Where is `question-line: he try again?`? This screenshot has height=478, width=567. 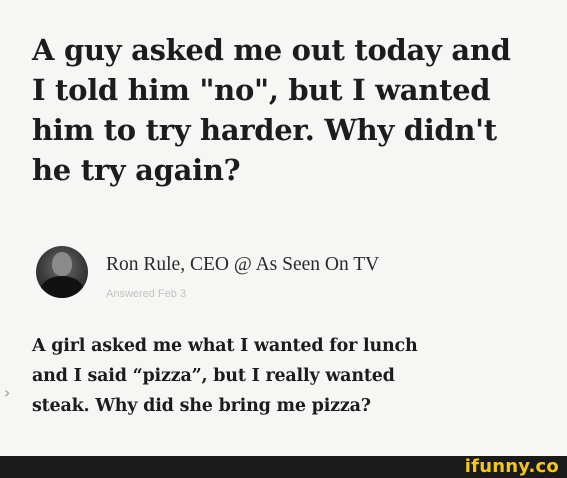
question-line: he try again? is located at coordinates (136, 170).